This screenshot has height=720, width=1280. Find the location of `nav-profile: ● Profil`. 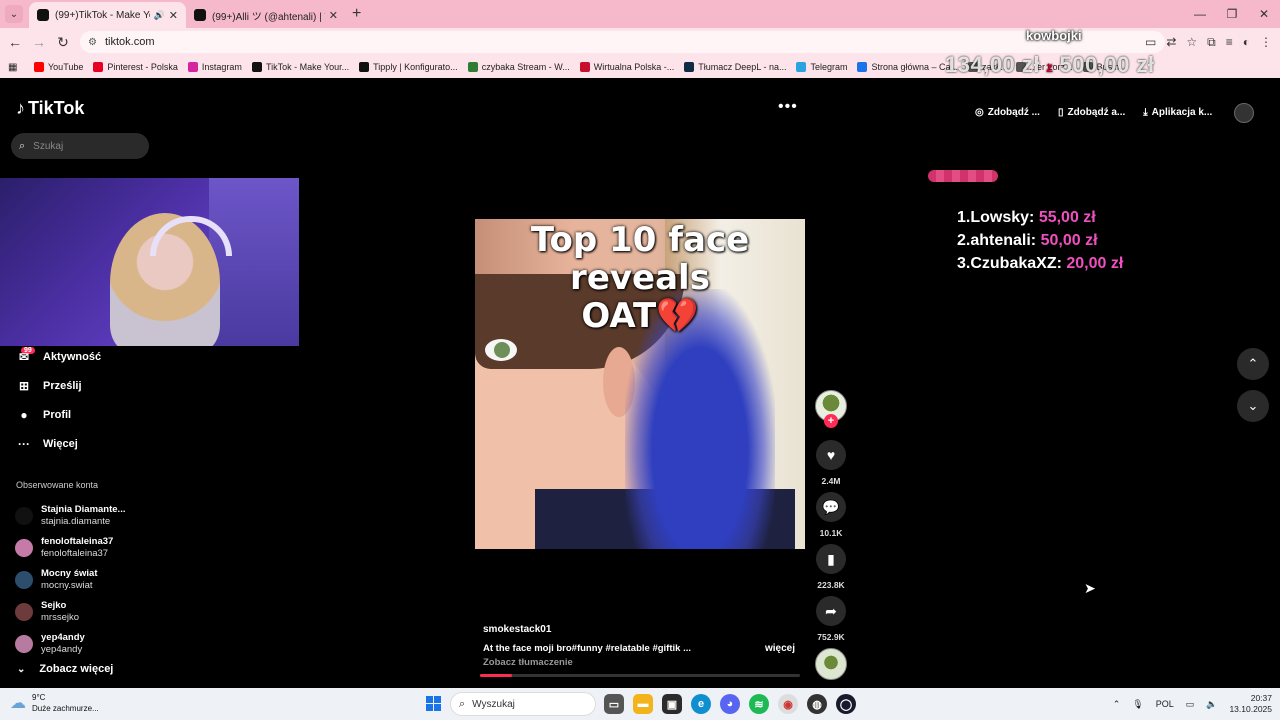

nav-profile: ● Profil is located at coordinates (43, 415).